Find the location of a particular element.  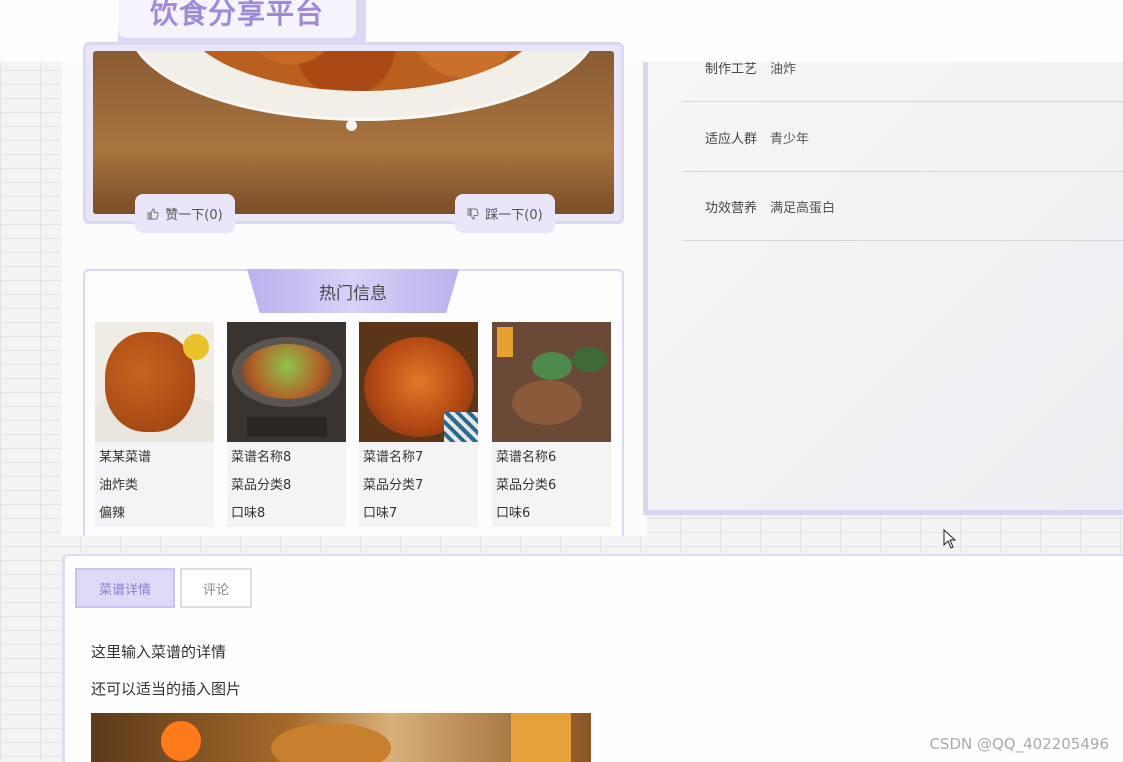

hot-card-taste: 偏辣 is located at coordinates (112, 513).